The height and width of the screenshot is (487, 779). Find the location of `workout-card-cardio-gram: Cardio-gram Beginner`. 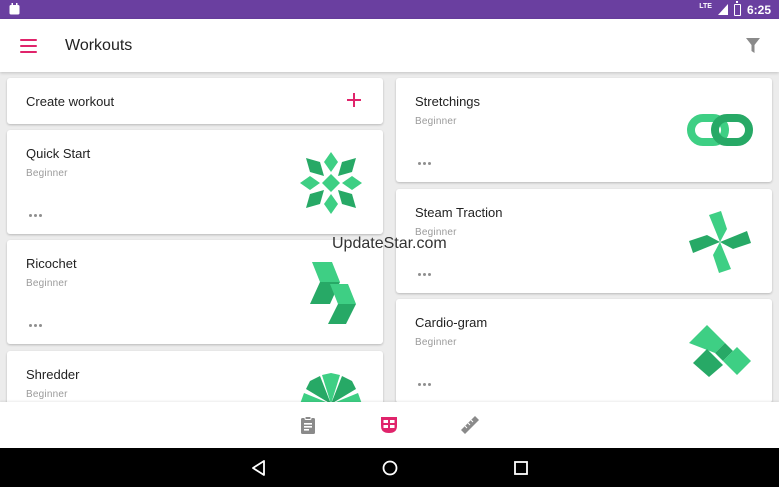

workout-card-cardio-gram: Cardio-gram Beginner is located at coordinates (584, 350).